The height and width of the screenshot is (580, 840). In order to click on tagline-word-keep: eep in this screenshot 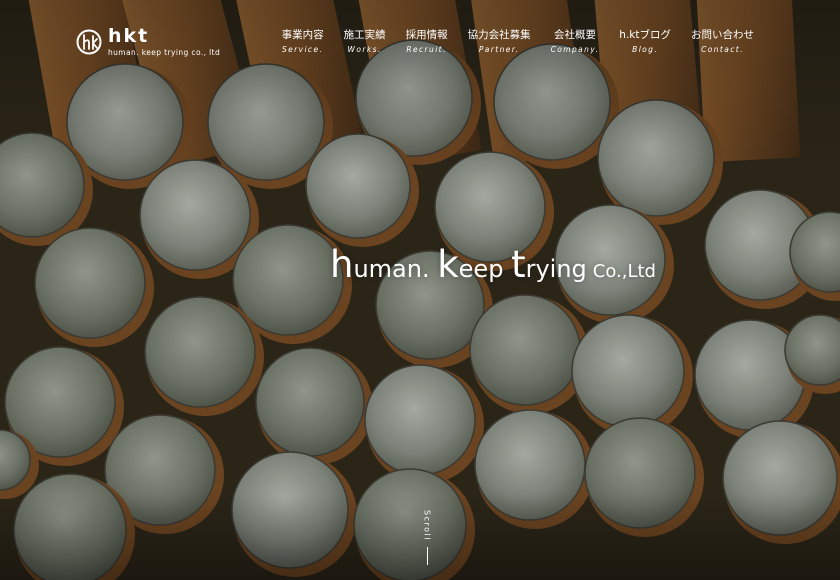, I will do `click(485, 269)`.